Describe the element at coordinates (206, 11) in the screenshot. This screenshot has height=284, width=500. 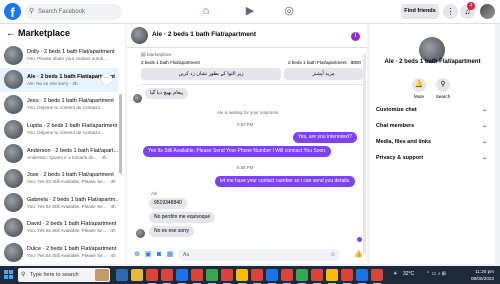
I see `home-nav-icon: ⌂` at that location.